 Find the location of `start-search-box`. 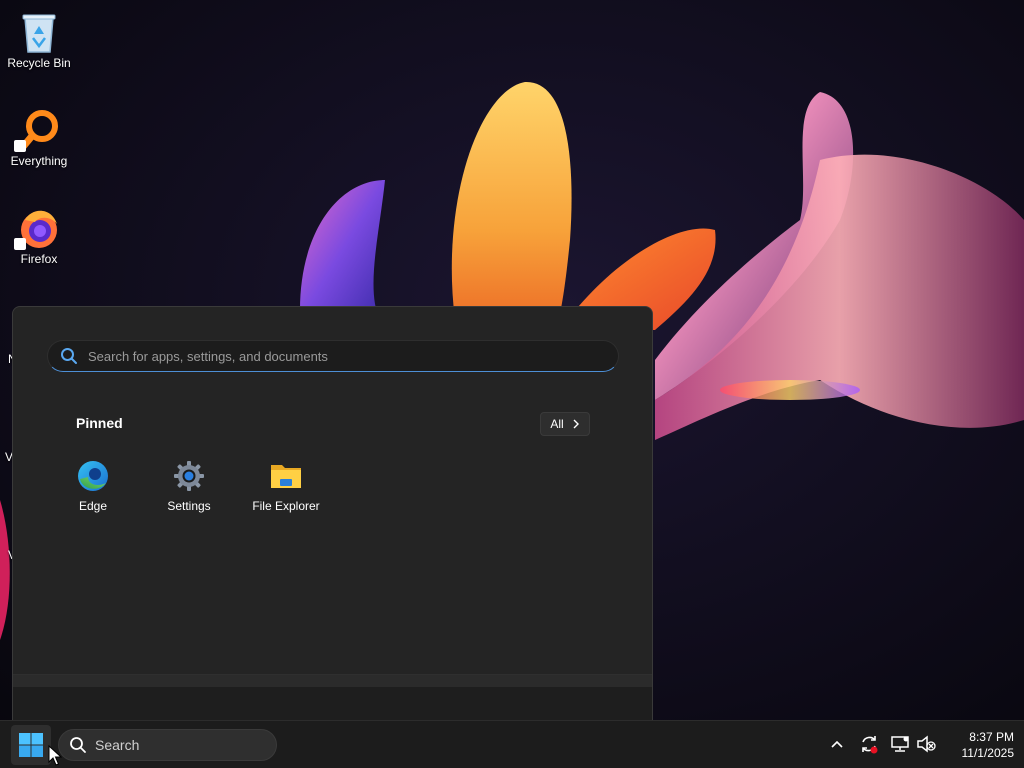

start-search-box is located at coordinates (333, 356).